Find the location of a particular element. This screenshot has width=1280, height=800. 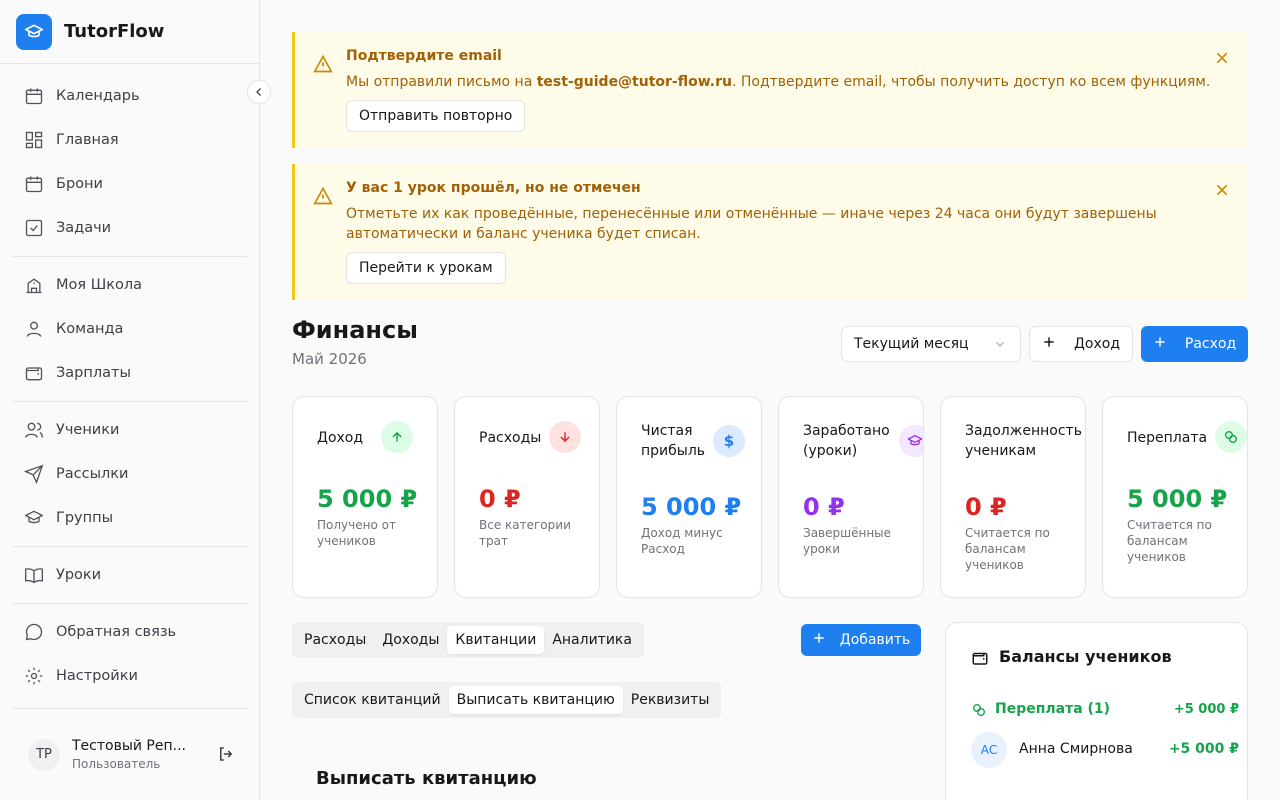

book-icon is located at coordinates (34, 575).